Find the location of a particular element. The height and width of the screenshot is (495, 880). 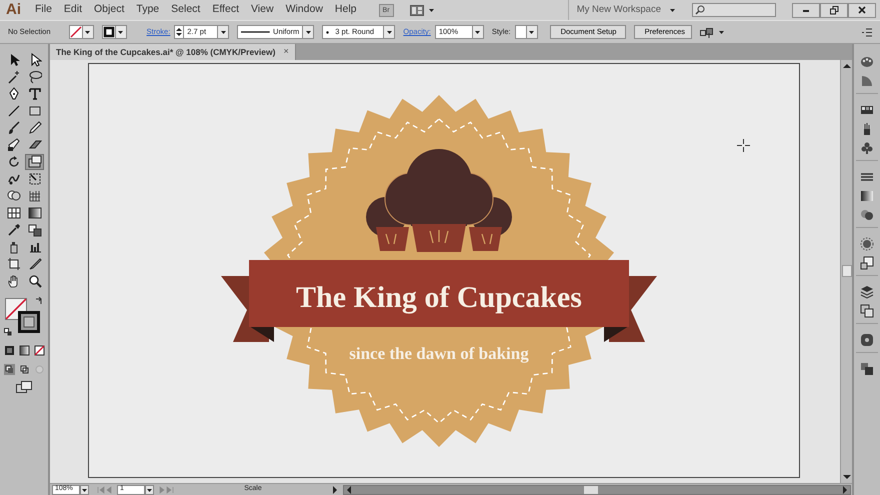

menu-item: File is located at coordinates (43, 10).